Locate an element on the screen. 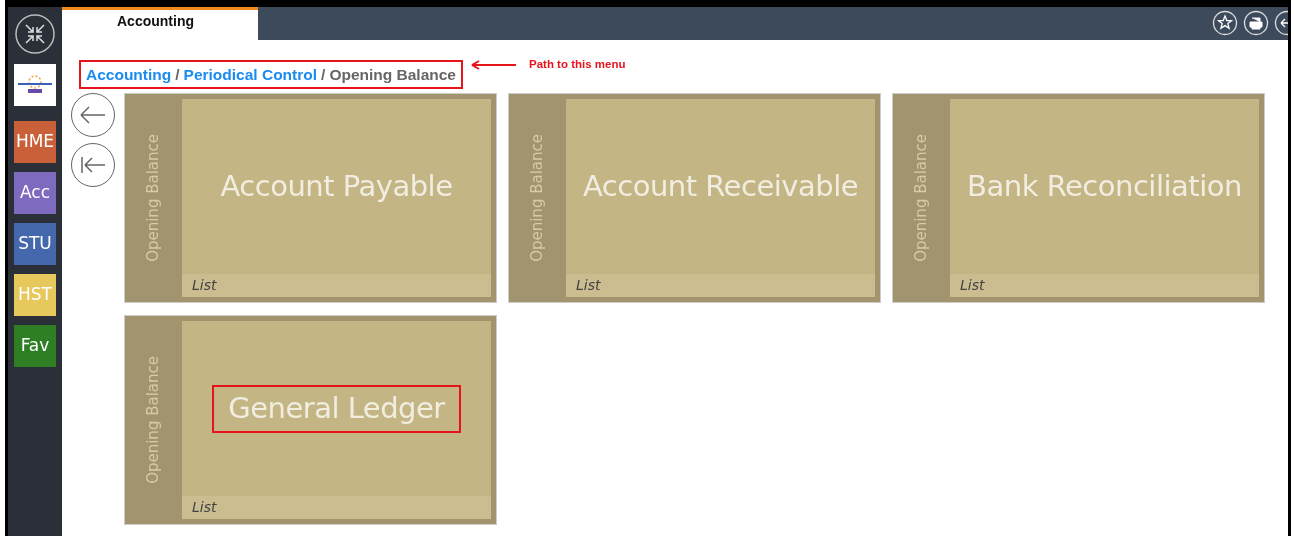  left-arrow-icon is located at coordinates (93, 115).